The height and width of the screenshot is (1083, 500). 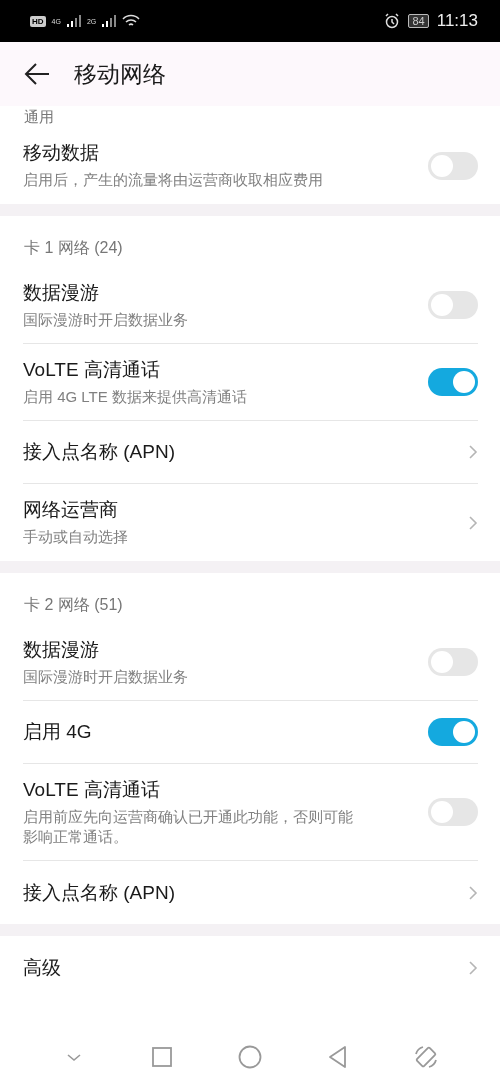 I want to click on setting-title: 高级, so click(x=210, y=967).